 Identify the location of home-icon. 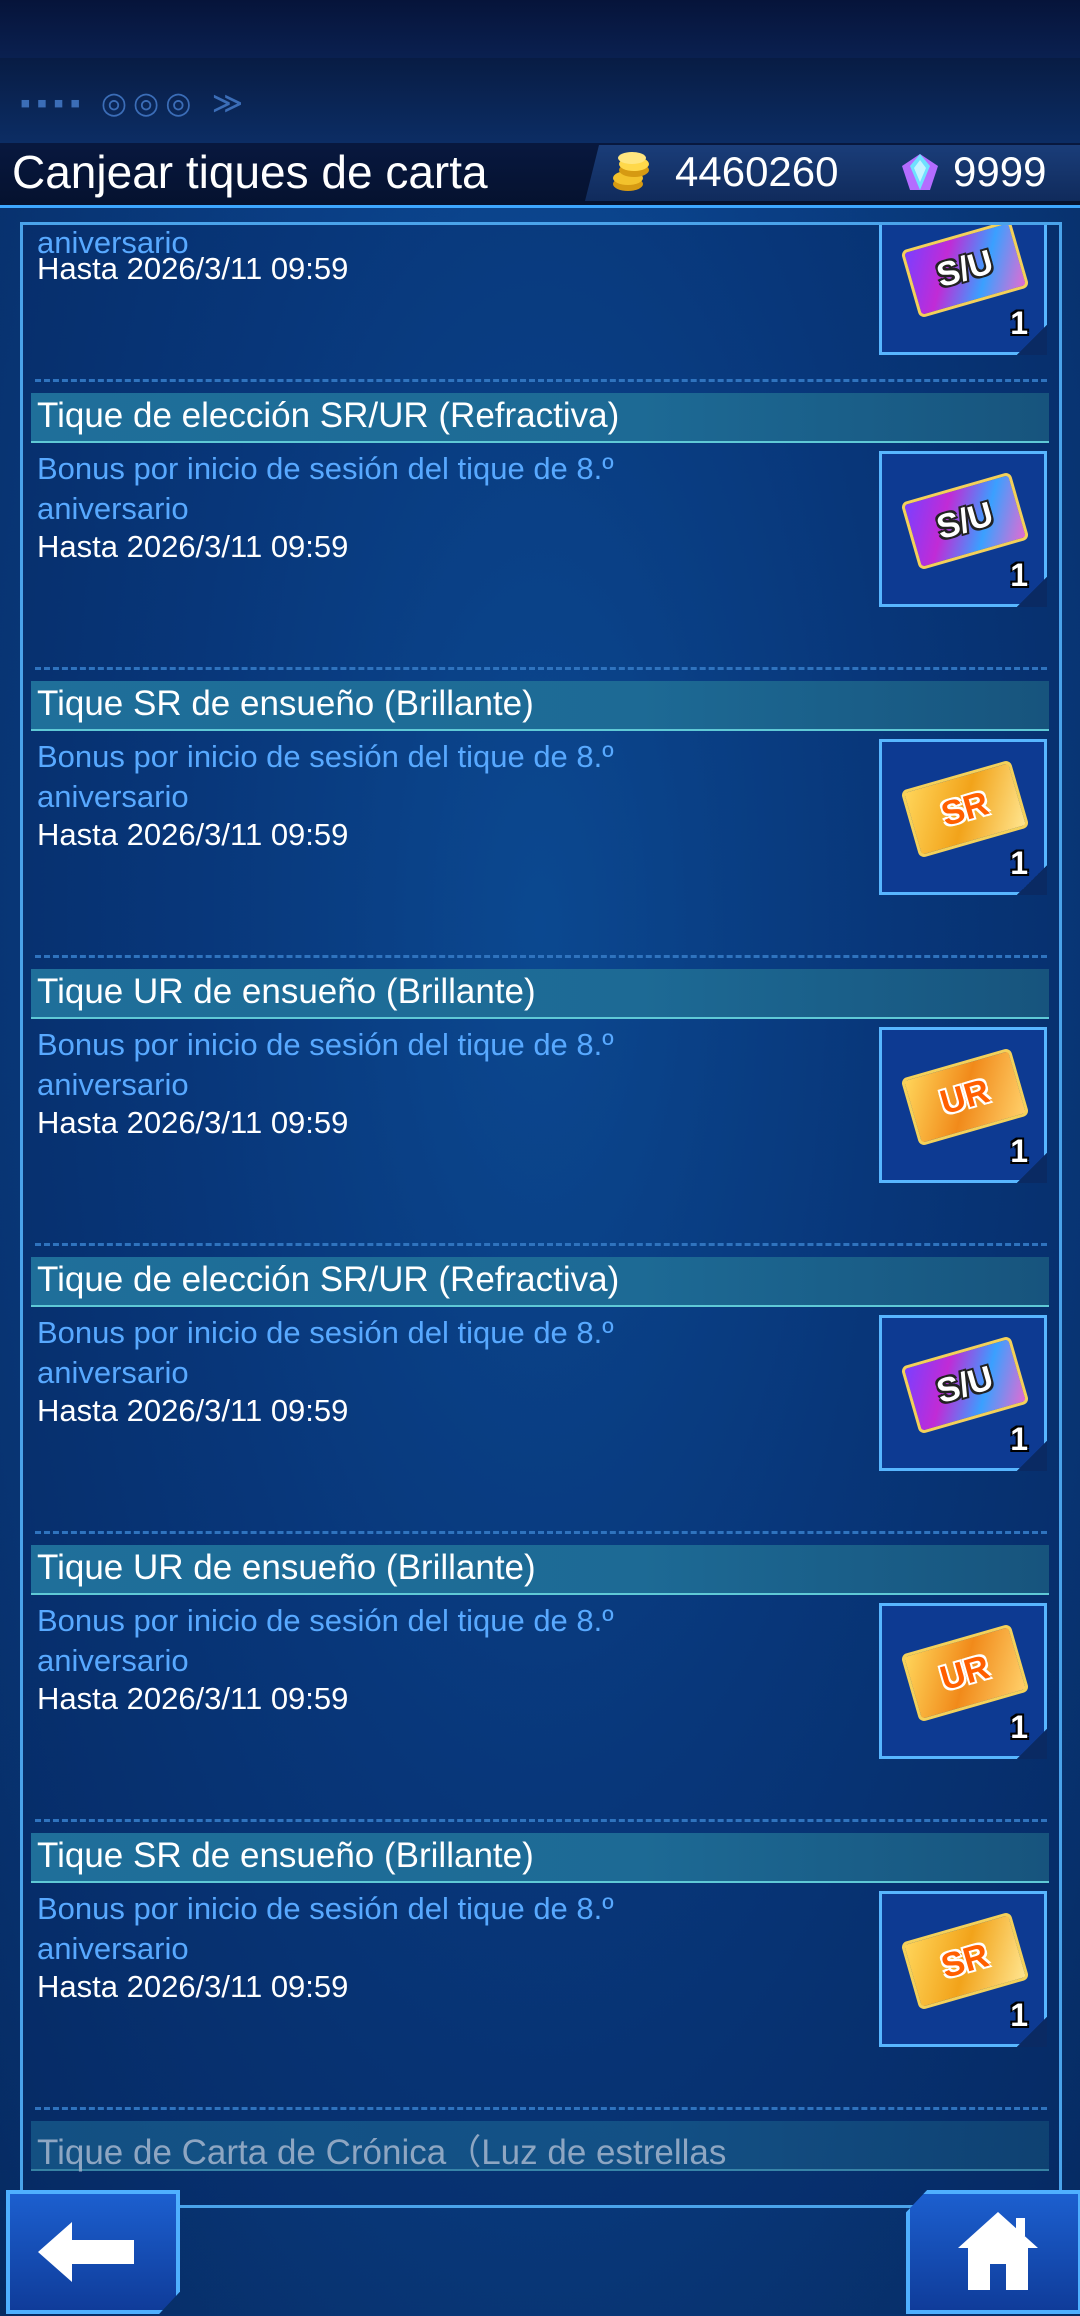
(998, 2251).